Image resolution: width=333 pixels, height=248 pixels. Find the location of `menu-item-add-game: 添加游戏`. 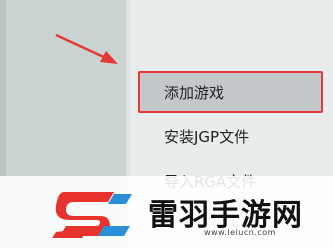

menu-item-add-game: 添加游戏 is located at coordinates (230, 92).